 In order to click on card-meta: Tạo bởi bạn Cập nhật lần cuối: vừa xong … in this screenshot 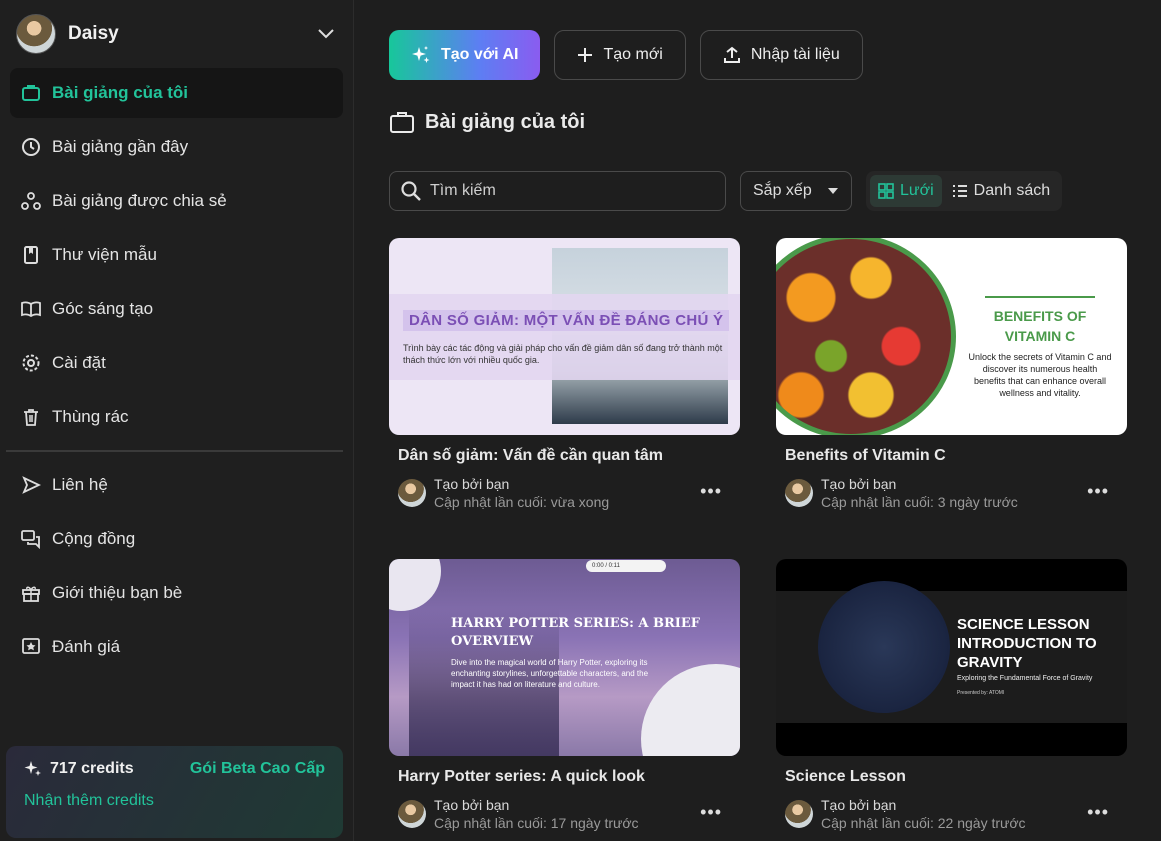, I will do `click(569, 493)`.